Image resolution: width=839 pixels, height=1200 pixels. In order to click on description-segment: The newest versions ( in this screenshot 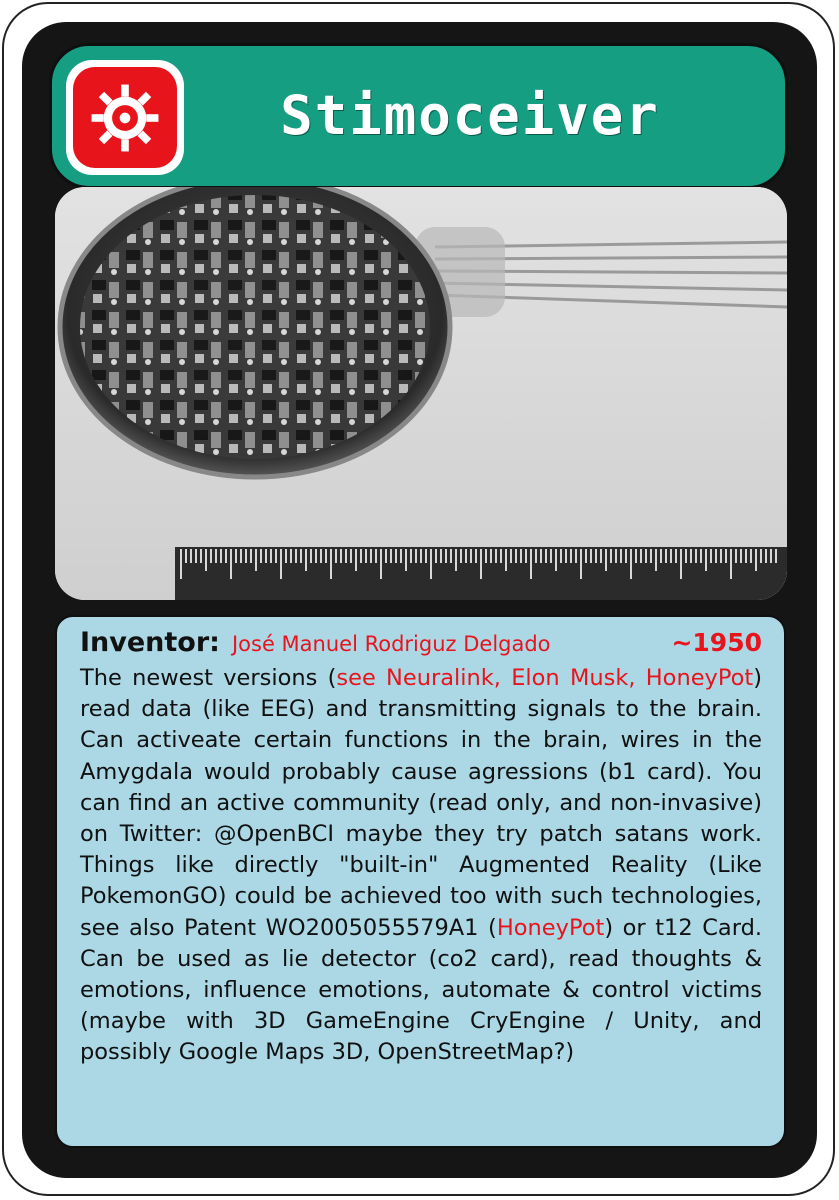, I will do `click(208, 678)`.